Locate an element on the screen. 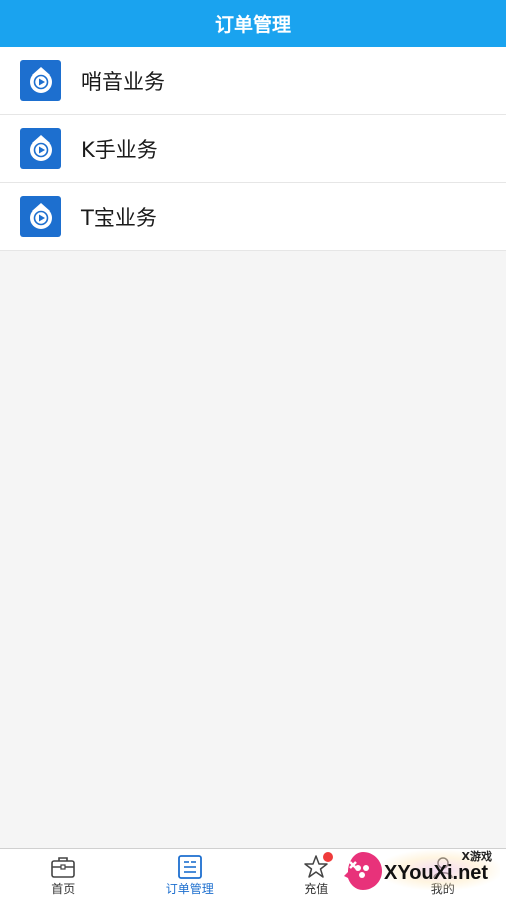  bottom-tab-bar: 首页 订单管理 充值 我的 is located at coordinates (253, 874).